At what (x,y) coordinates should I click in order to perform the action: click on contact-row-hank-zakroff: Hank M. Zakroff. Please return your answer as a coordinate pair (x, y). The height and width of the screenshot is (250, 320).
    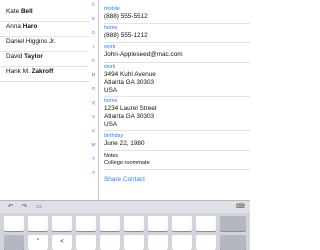
    Looking at the image, I should click on (44, 71).